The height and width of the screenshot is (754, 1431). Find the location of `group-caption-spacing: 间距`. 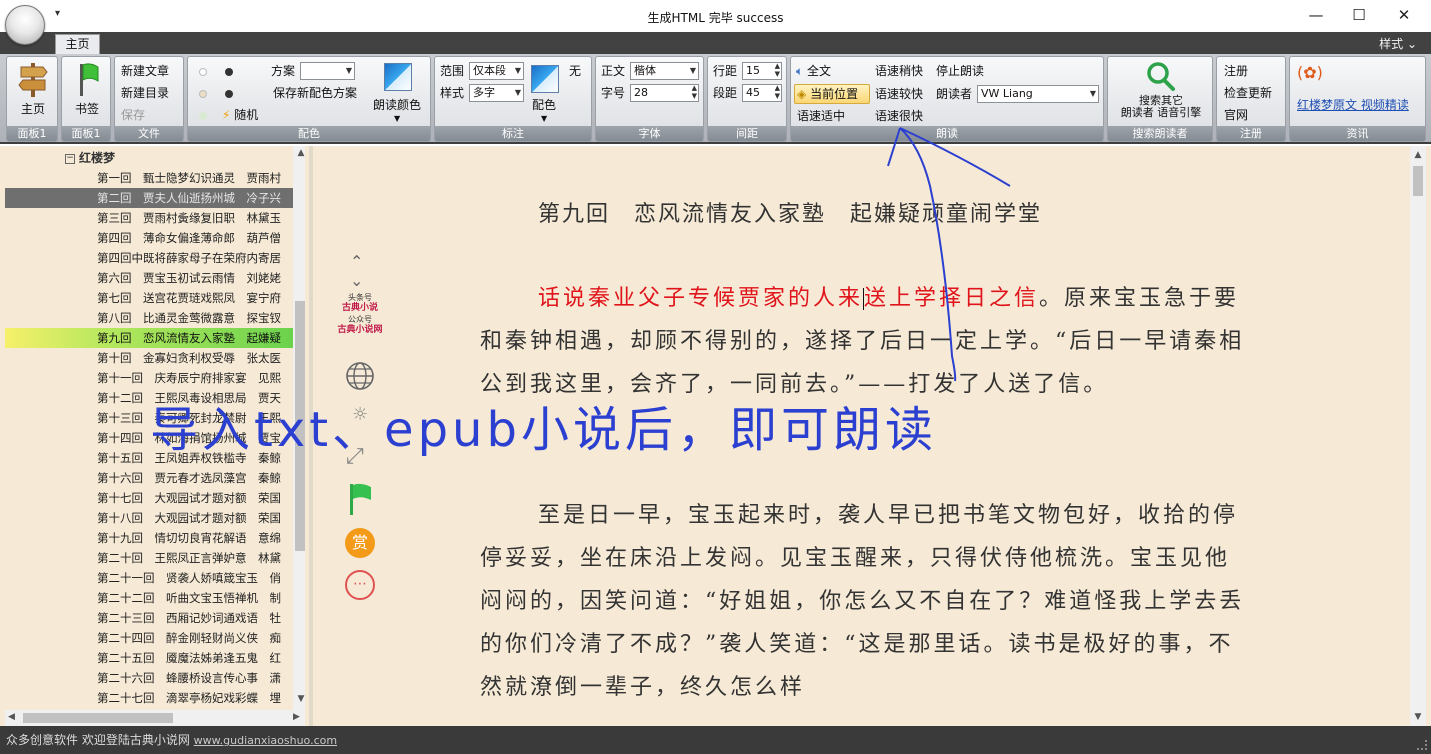

group-caption-spacing: 间距 is located at coordinates (747, 133).